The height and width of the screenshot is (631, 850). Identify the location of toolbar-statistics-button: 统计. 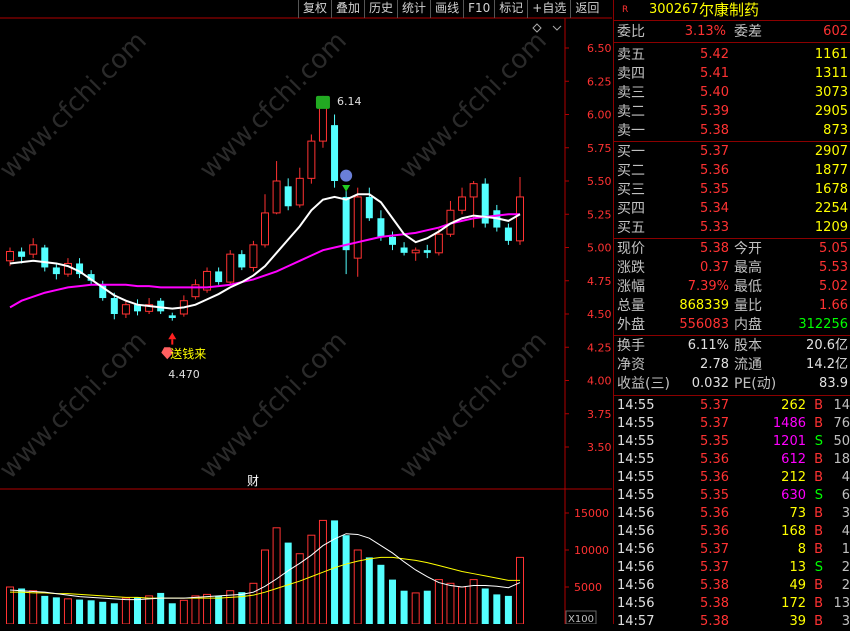
(413, 9).